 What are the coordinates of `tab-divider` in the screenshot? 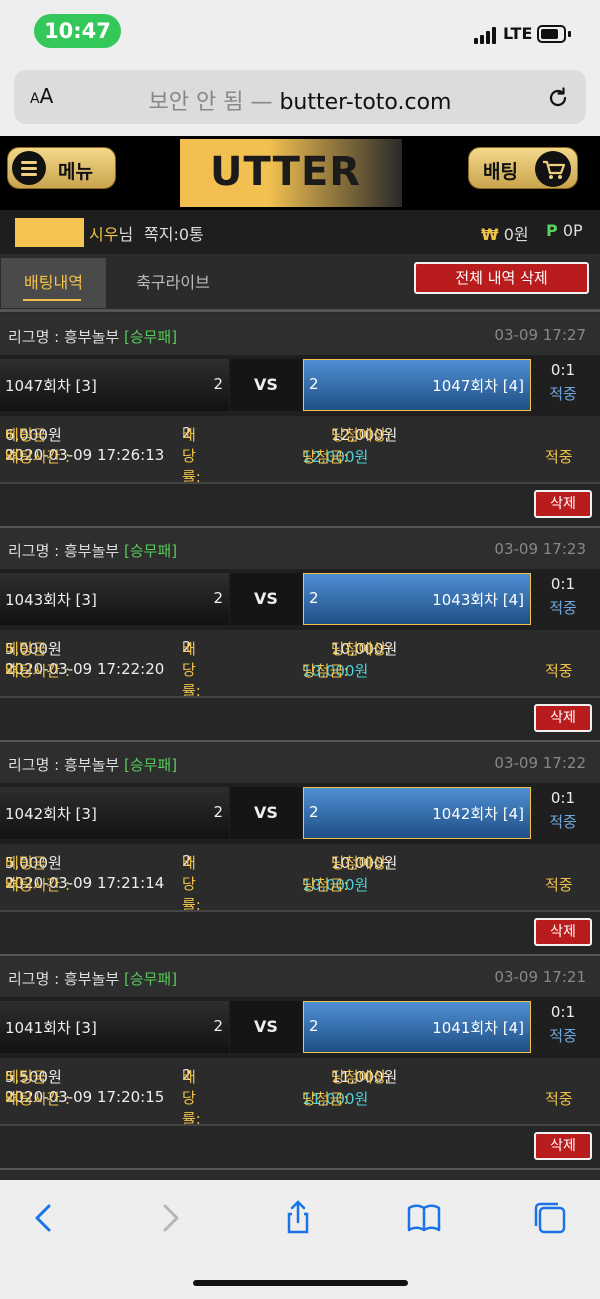 It's located at (300, 310).